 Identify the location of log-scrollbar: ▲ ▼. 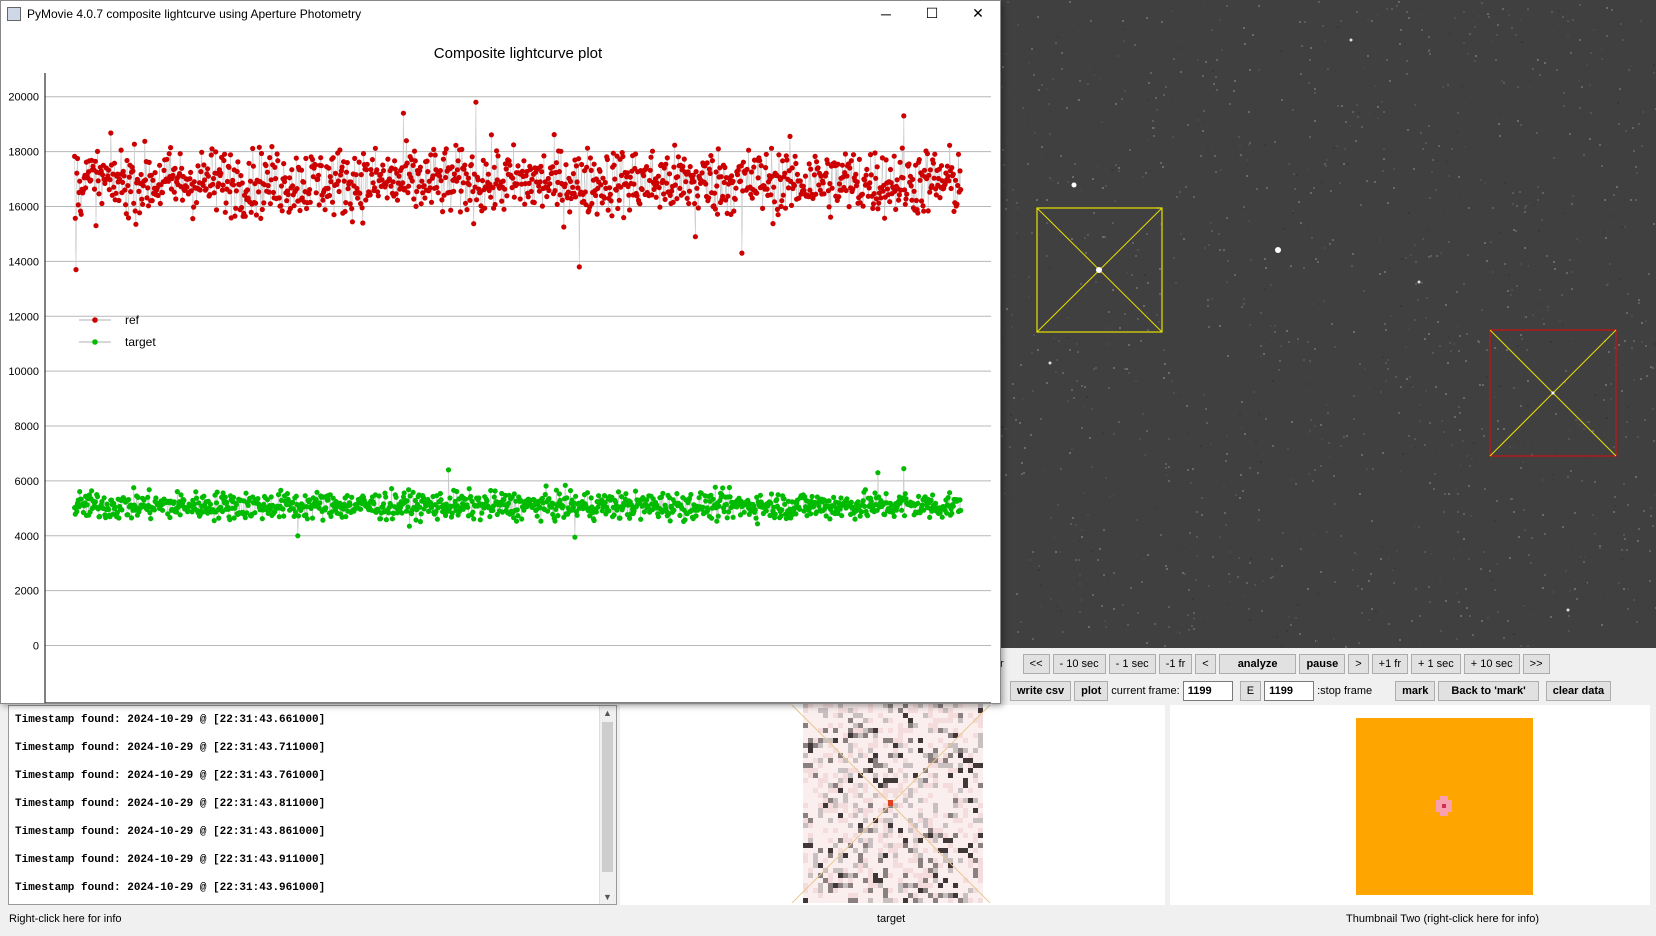
(607, 805).